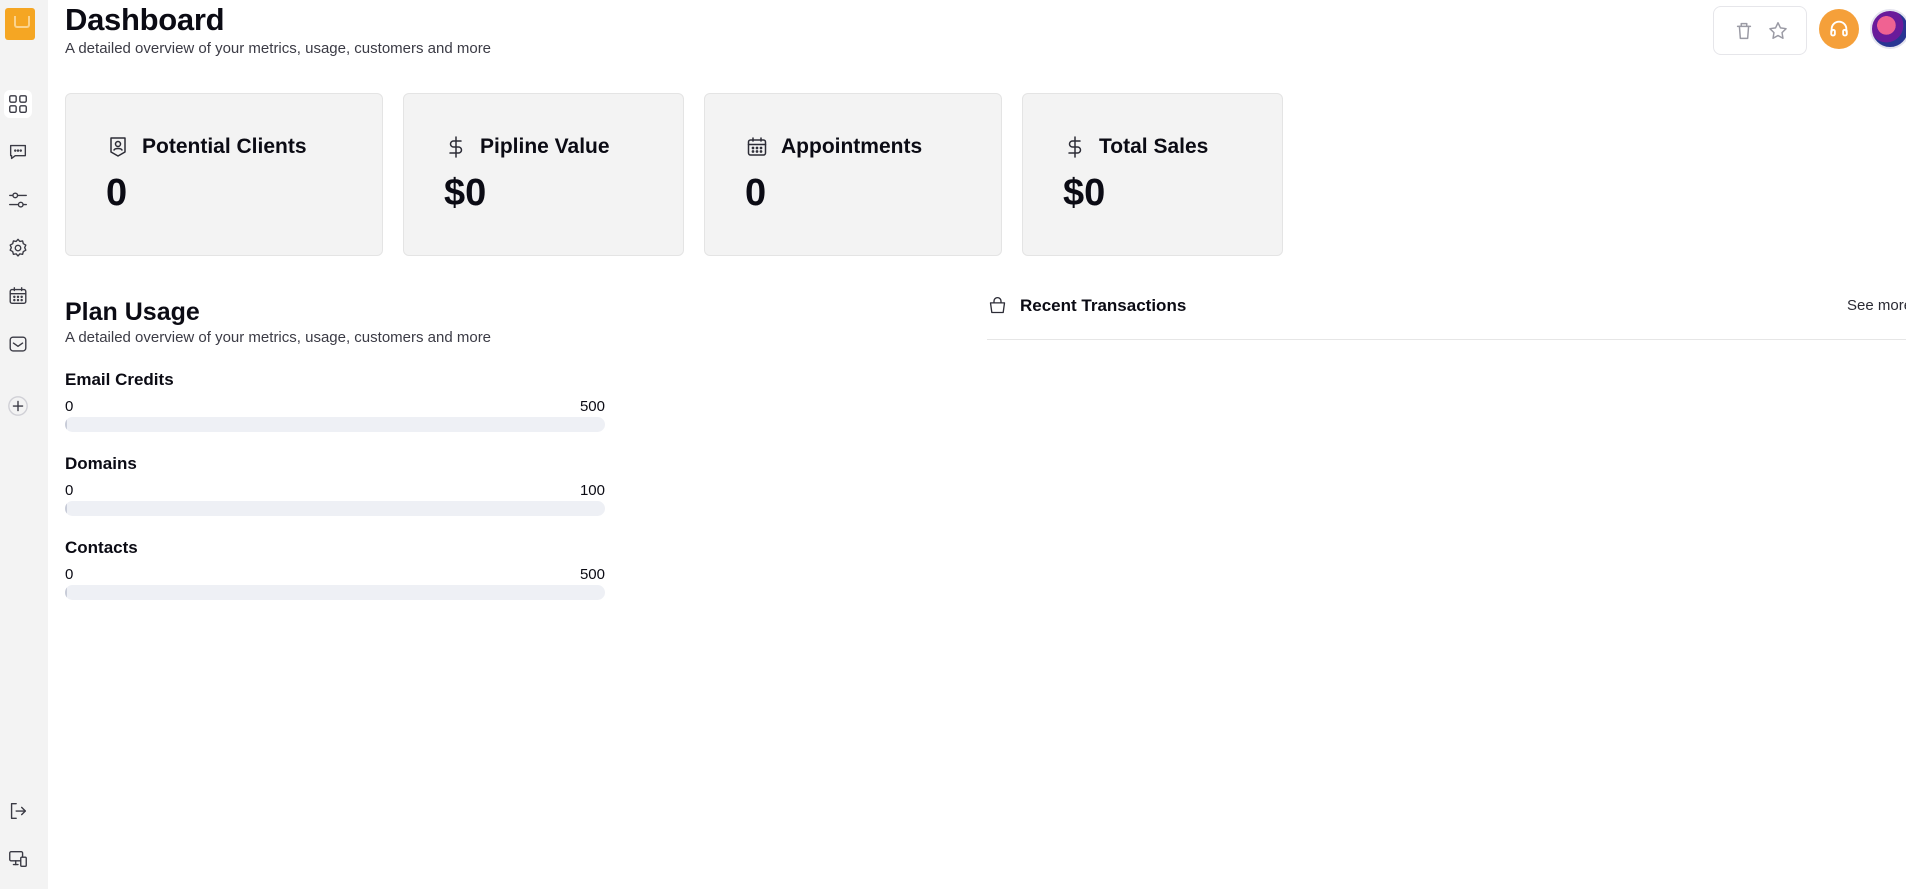  I want to click on logo, so click(20, 24).